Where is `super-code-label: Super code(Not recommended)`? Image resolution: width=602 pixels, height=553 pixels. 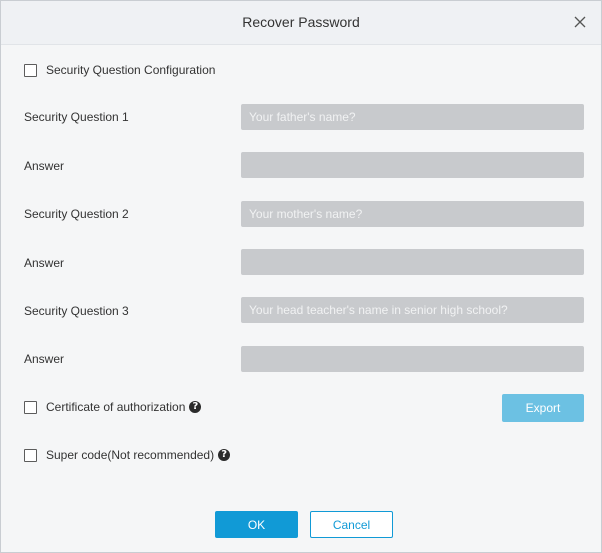
super-code-label: Super code(Not recommended) is located at coordinates (130, 455).